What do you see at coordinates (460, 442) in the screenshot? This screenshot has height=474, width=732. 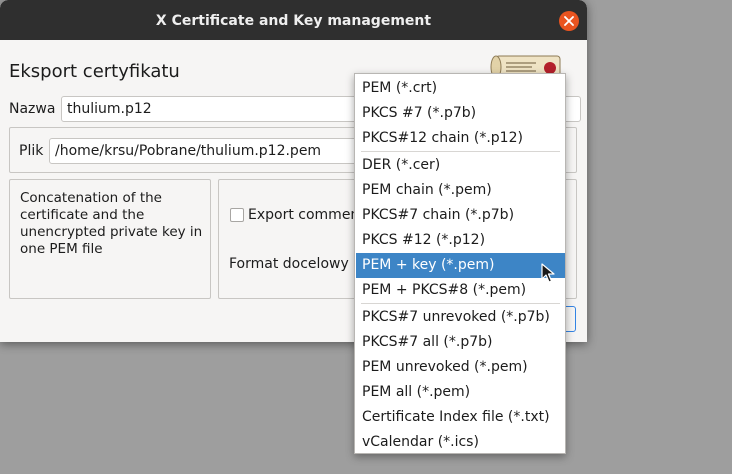 I see `format-option: vCalendar (*.ics)` at bounding box center [460, 442].